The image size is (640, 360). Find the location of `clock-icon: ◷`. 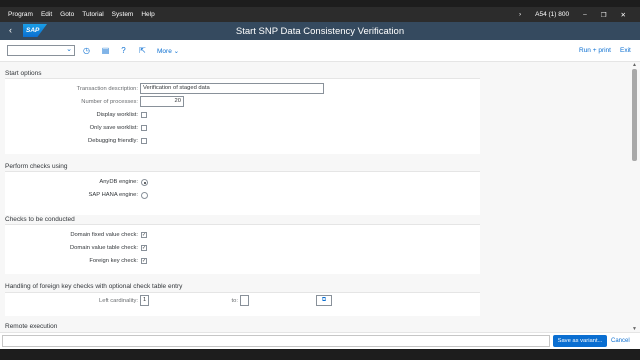

clock-icon: ◷ is located at coordinates (86, 50).